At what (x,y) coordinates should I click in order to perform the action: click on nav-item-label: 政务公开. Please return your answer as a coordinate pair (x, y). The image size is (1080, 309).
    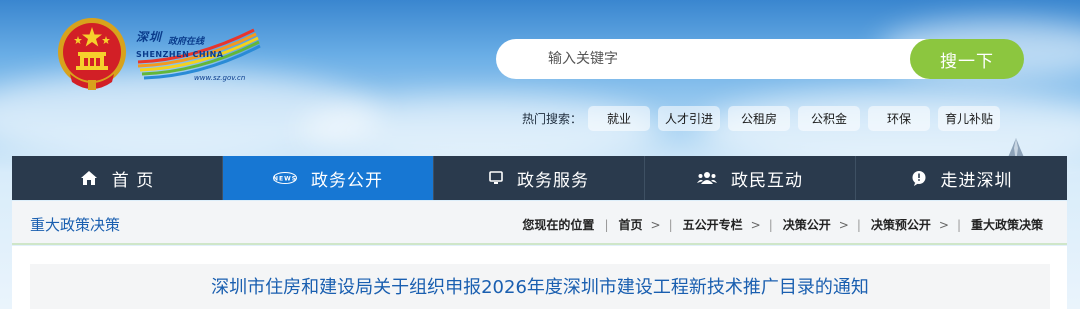
    Looking at the image, I should click on (347, 180).